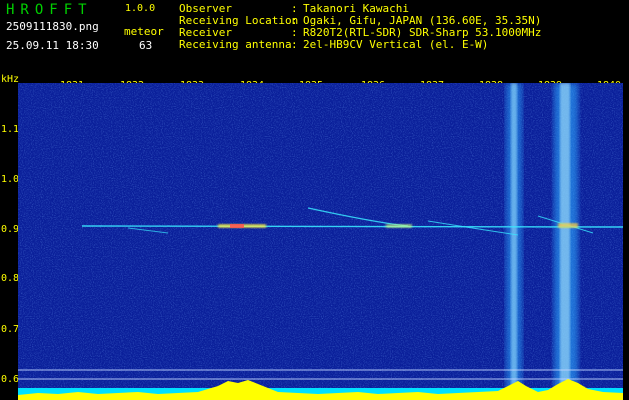  What do you see at coordinates (52, 45) in the screenshot?
I see `file-datetime: 25.09.11 18:30` at bounding box center [52, 45].